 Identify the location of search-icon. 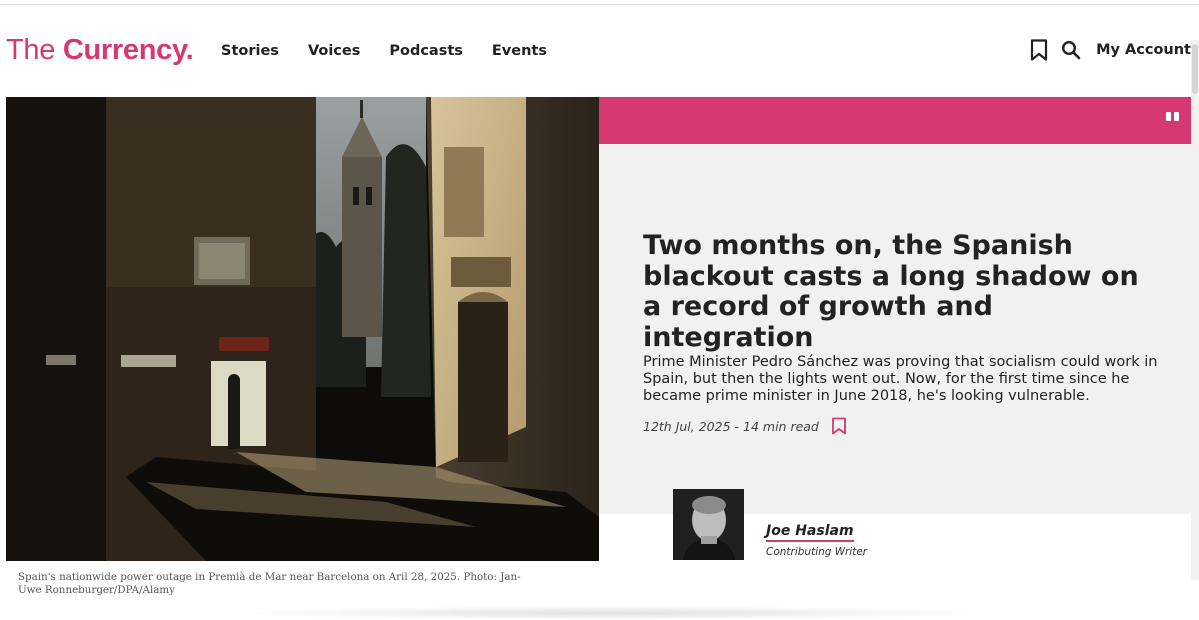
(1071, 50).